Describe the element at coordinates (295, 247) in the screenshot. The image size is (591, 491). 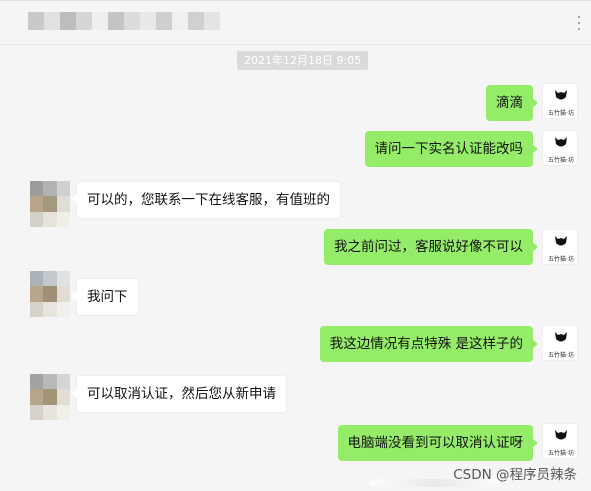
I see `message-row: 我之前问过，客服说好像不可以 五竹猫·坊` at that location.